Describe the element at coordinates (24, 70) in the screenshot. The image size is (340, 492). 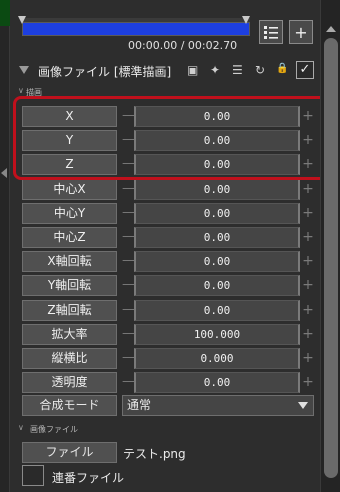
I see `collapse-chevron-icon` at that location.